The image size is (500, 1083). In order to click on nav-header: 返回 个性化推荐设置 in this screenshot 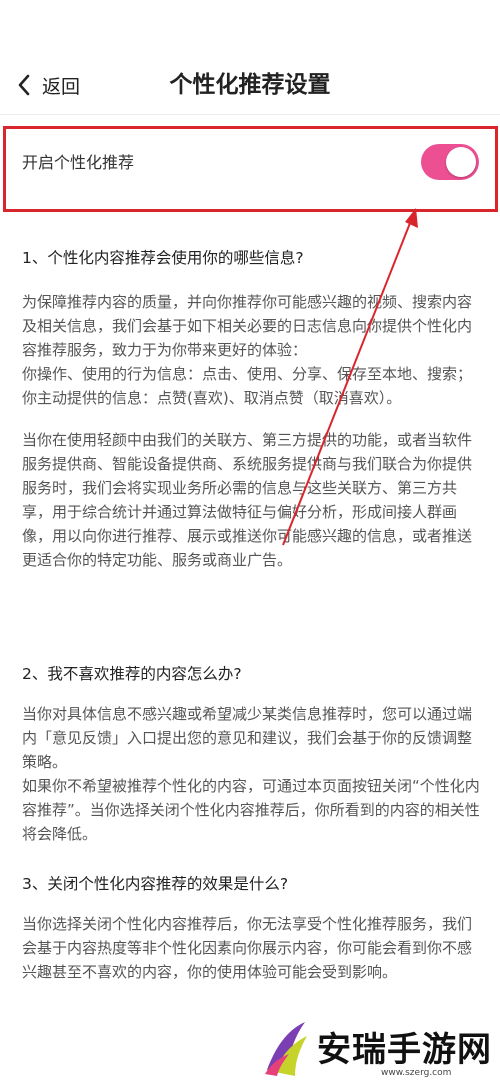, I will do `click(250, 57)`.